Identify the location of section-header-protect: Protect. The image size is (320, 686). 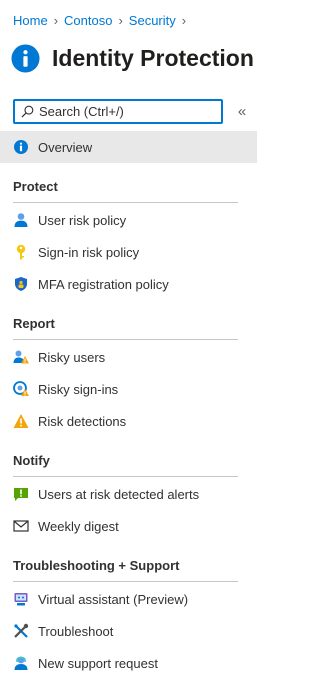
(35, 186).